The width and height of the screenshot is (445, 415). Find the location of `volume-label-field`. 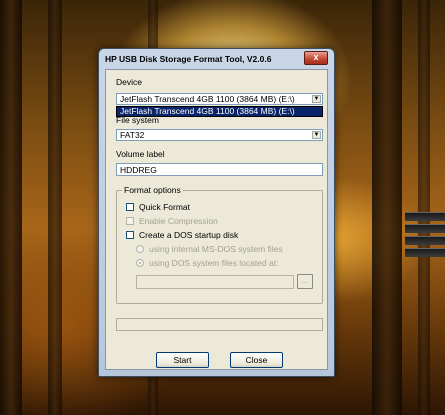

volume-label-field is located at coordinates (219, 169).